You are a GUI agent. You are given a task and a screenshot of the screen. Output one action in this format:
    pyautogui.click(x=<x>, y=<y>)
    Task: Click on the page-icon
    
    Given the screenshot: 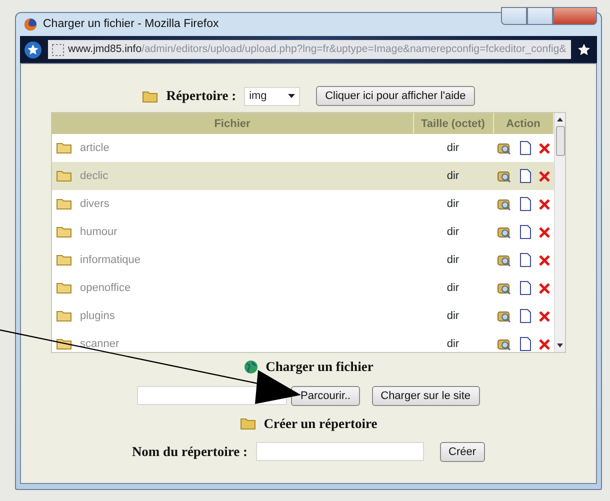 What is the action you would take?
    pyautogui.click(x=58, y=50)
    